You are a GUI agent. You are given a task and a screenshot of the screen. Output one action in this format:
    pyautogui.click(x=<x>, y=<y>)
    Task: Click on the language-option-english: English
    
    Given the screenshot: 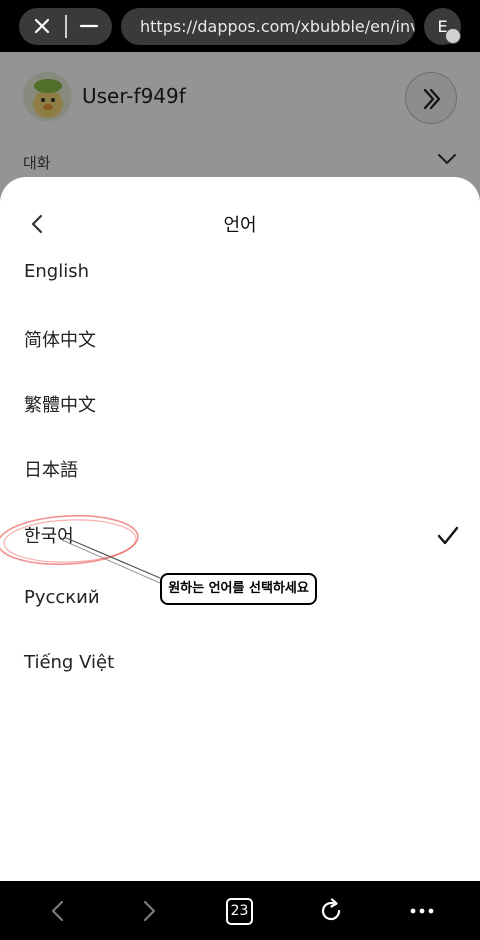 What is the action you would take?
    pyautogui.click(x=240, y=275)
    